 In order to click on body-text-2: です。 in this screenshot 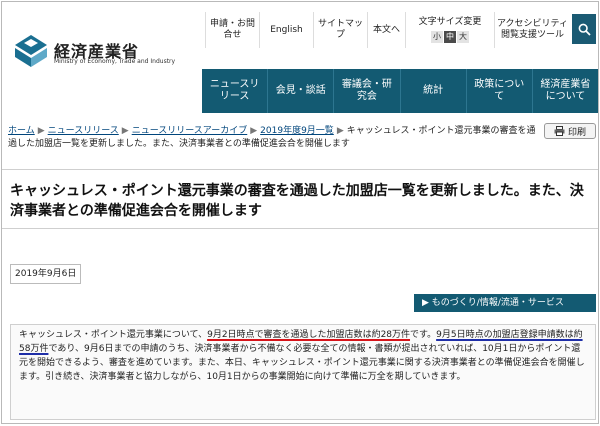, I will do `click(423, 335)`.